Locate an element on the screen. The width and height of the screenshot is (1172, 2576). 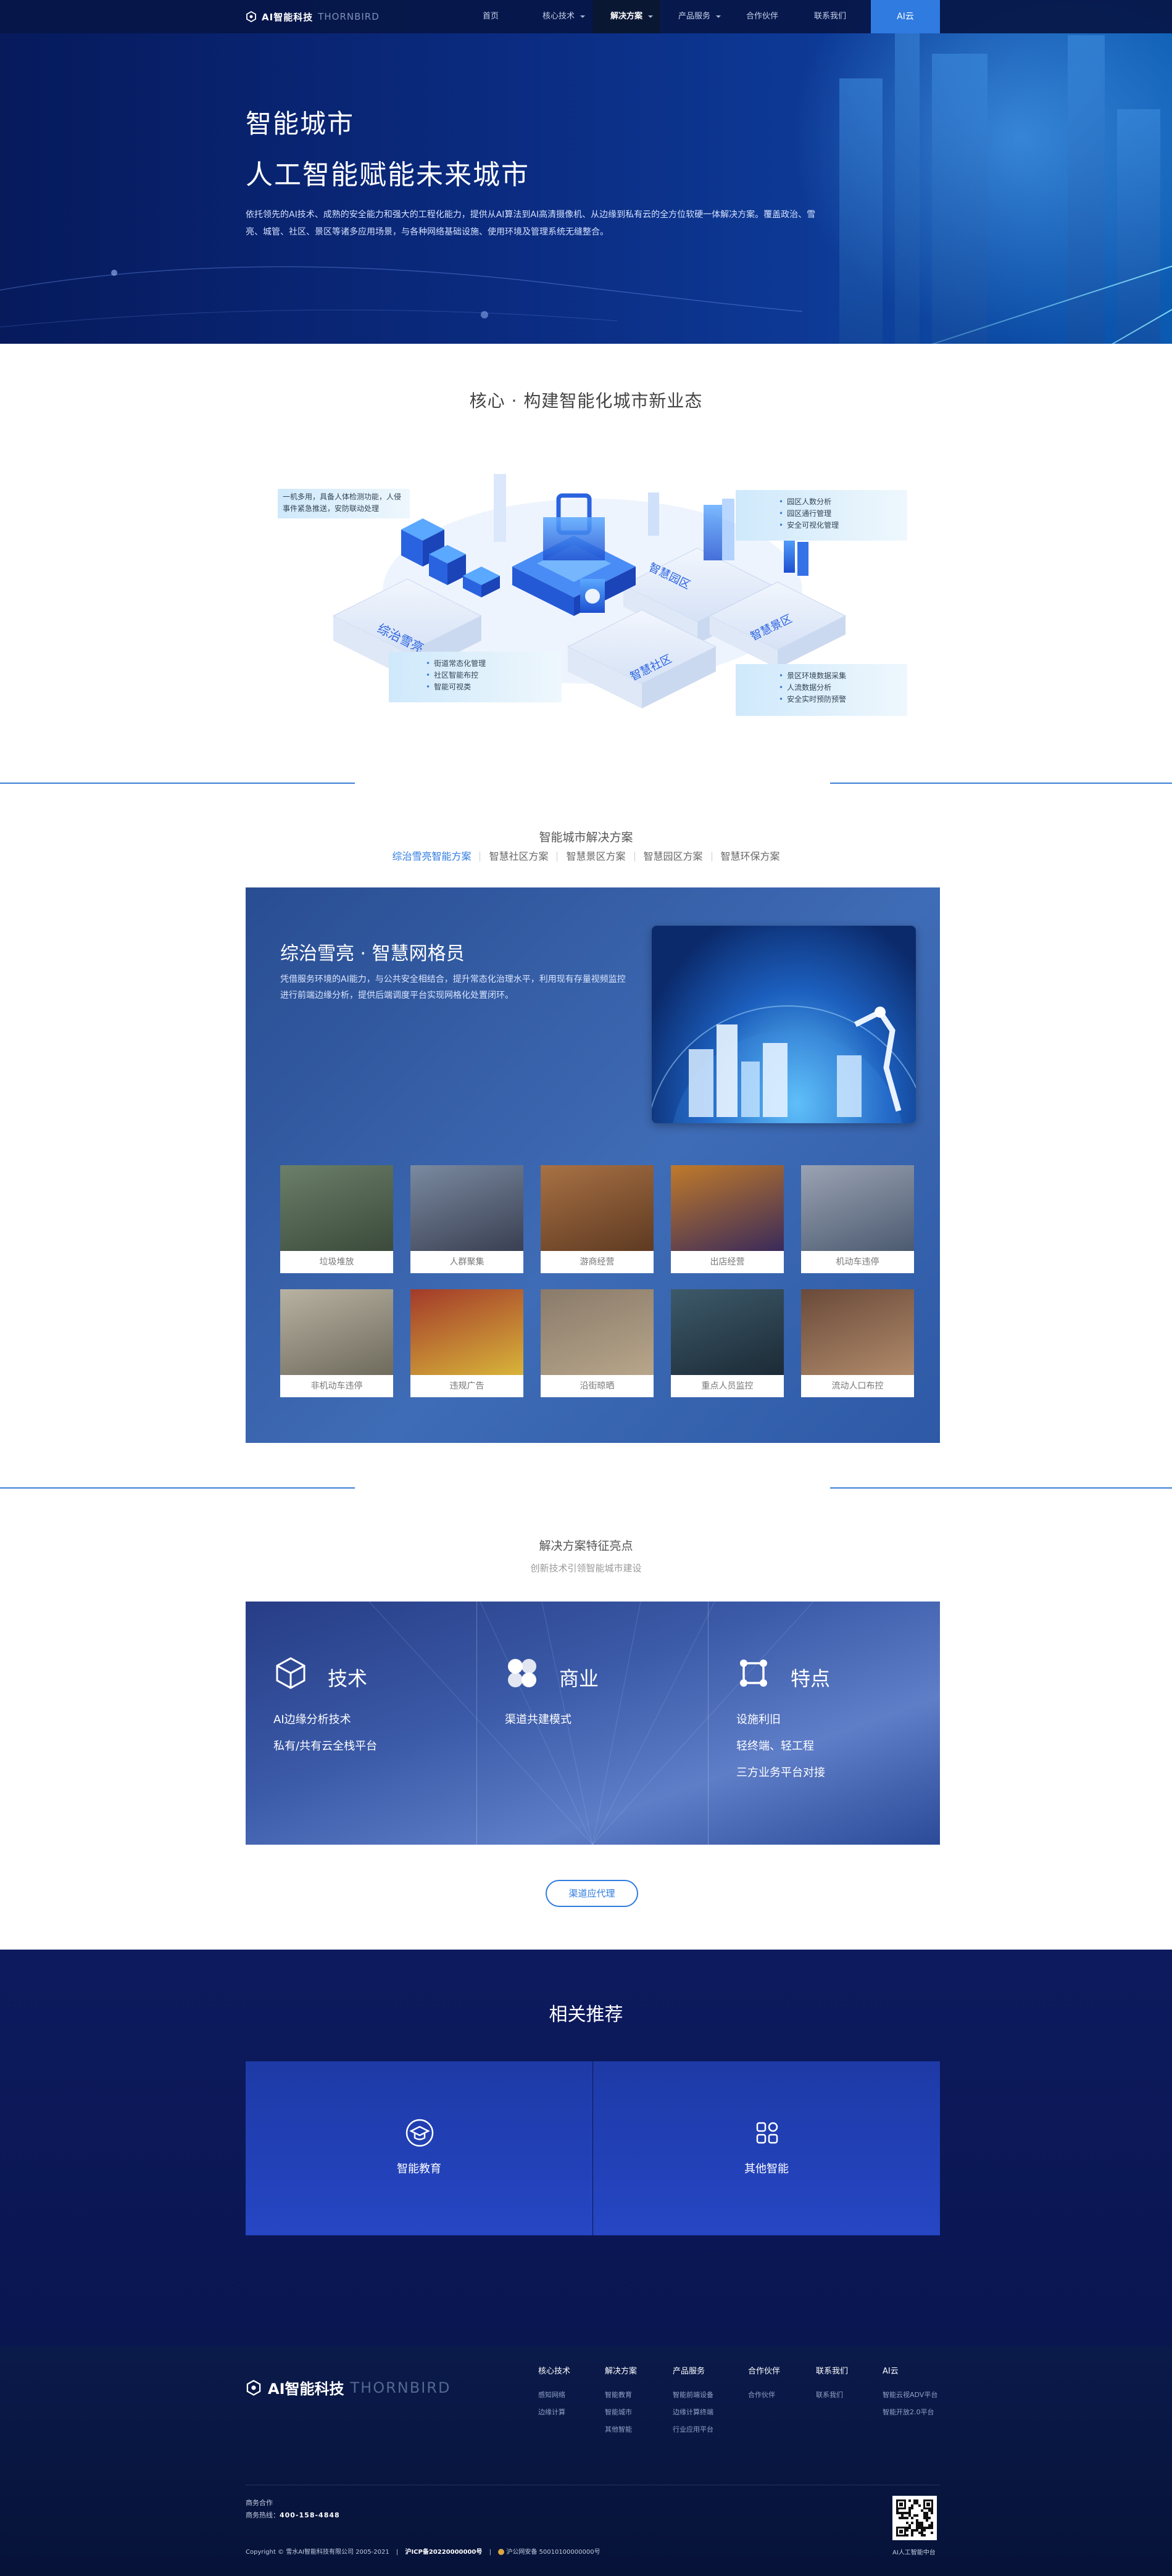
features-heading: 解决方案特征亮点 is located at coordinates (586, 1546).